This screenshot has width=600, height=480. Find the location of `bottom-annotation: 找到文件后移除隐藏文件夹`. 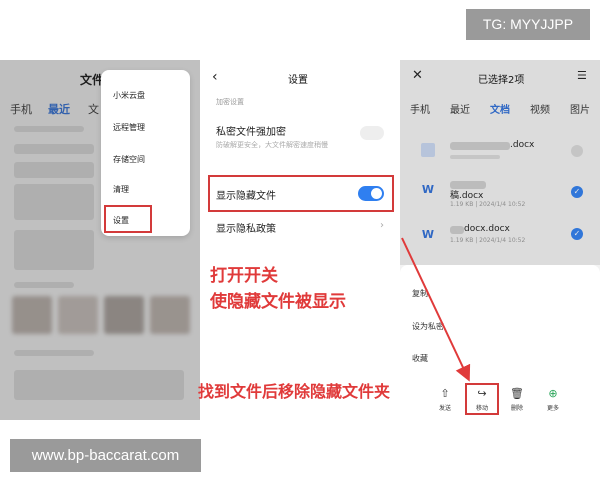

bottom-annotation: 找到文件后移除隐藏文件夹 is located at coordinates (294, 391).